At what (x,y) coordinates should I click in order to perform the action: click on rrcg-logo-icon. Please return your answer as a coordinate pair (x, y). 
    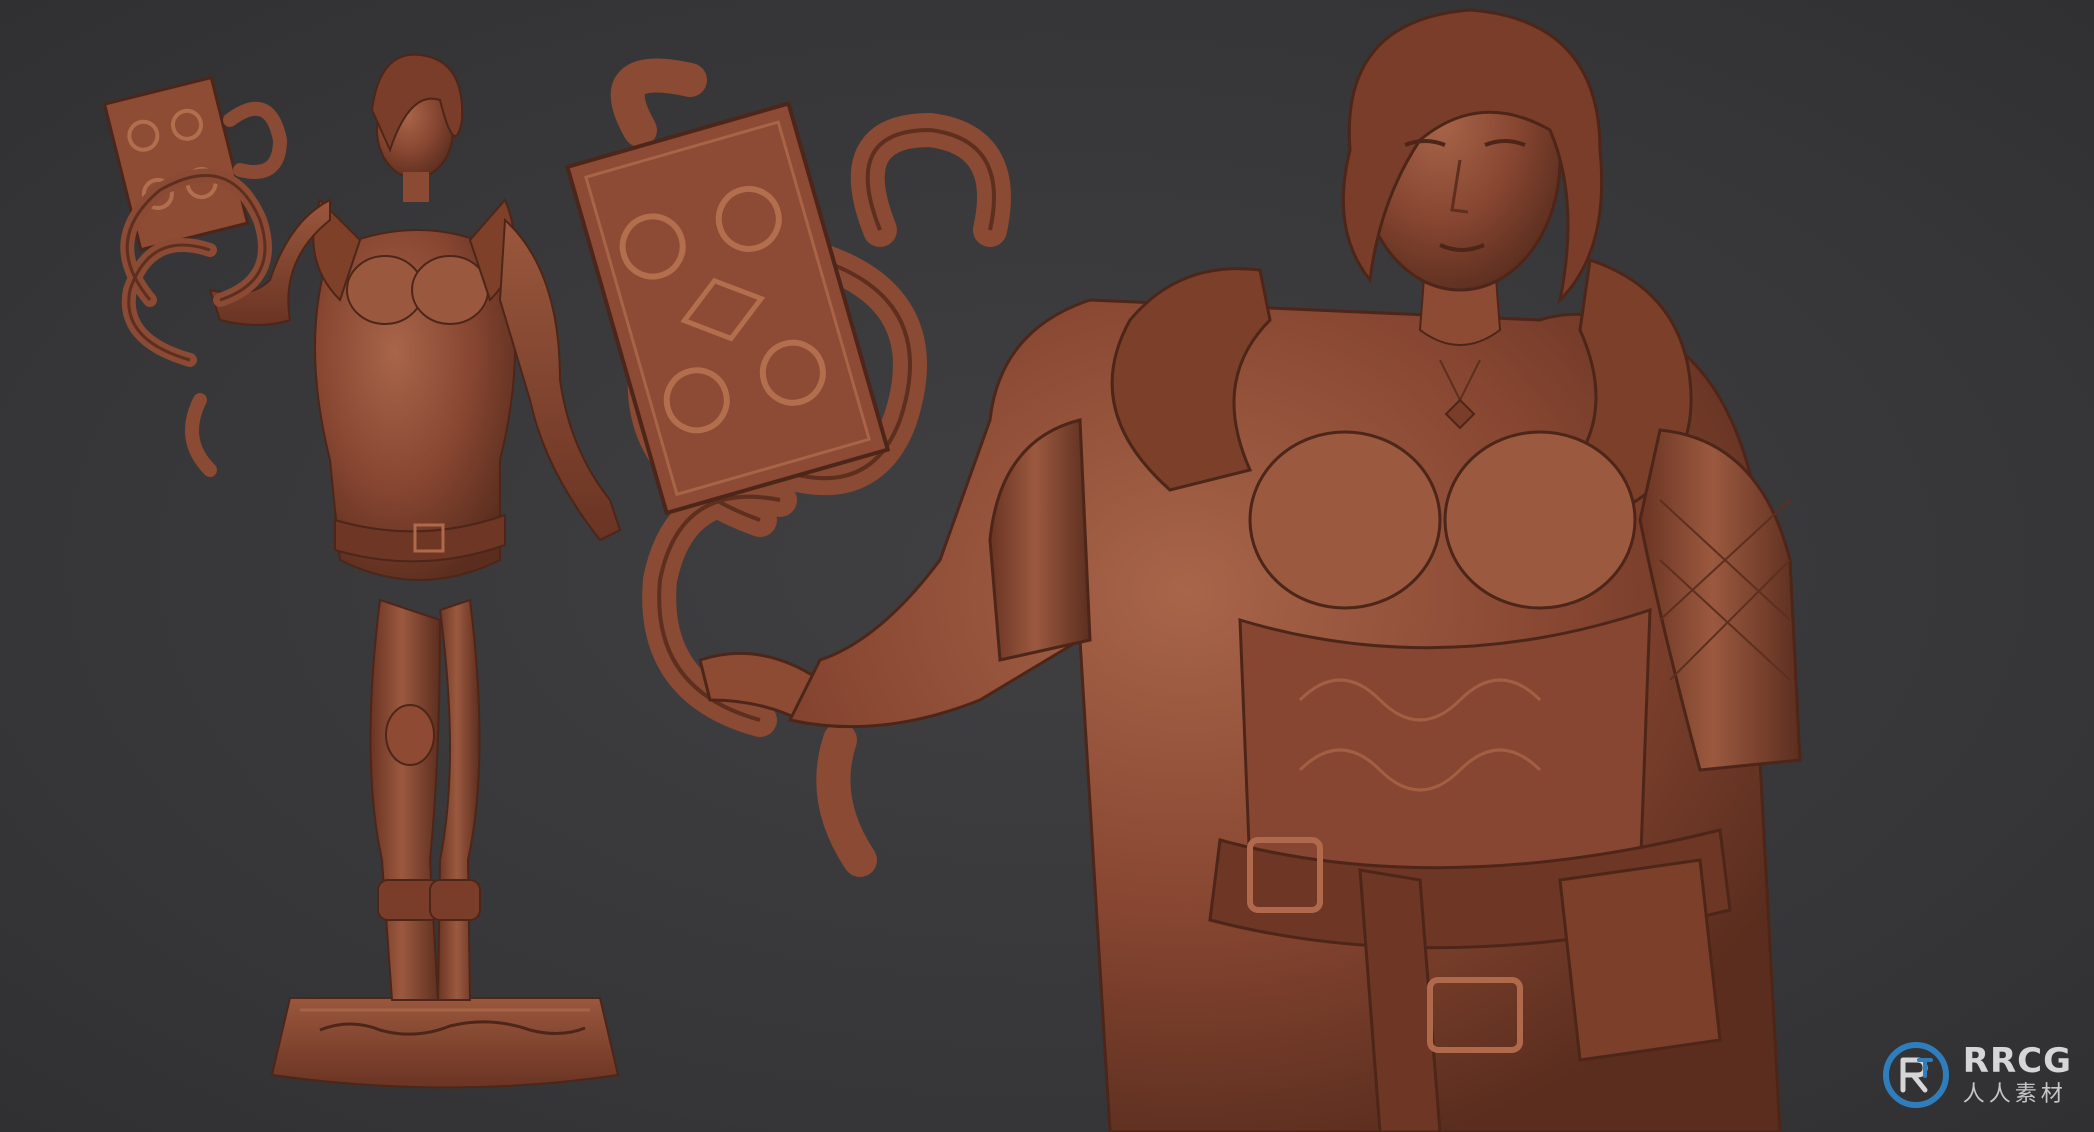
    Looking at the image, I should click on (1915, 1075).